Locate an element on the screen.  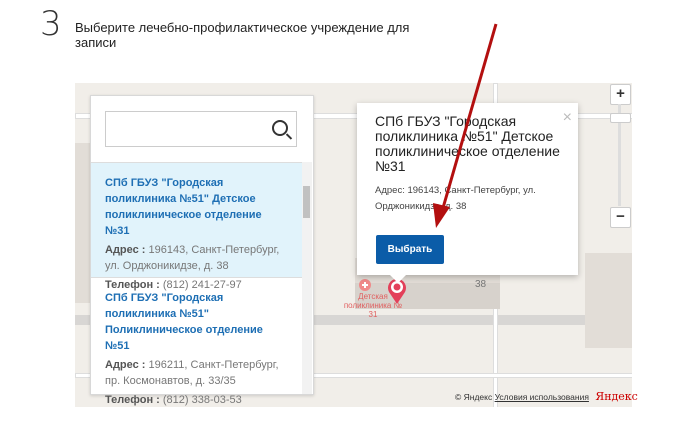
clinic-phone: (812) 338-03-53 is located at coordinates (202, 400).